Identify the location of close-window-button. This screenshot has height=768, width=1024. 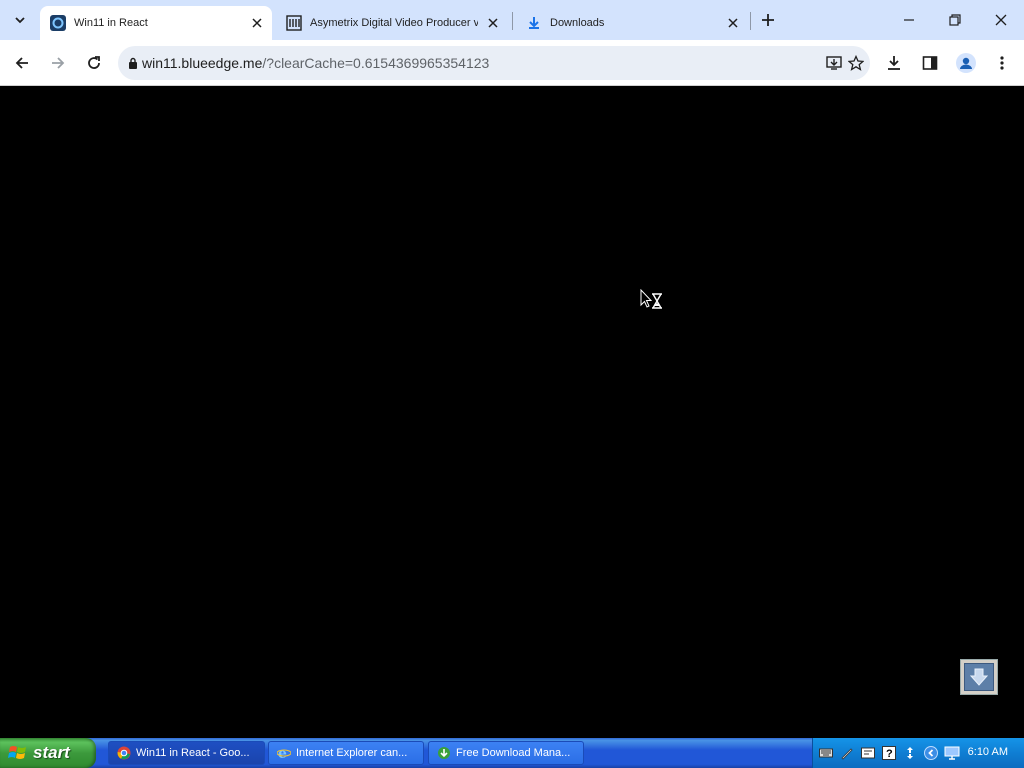
(1001, 20).